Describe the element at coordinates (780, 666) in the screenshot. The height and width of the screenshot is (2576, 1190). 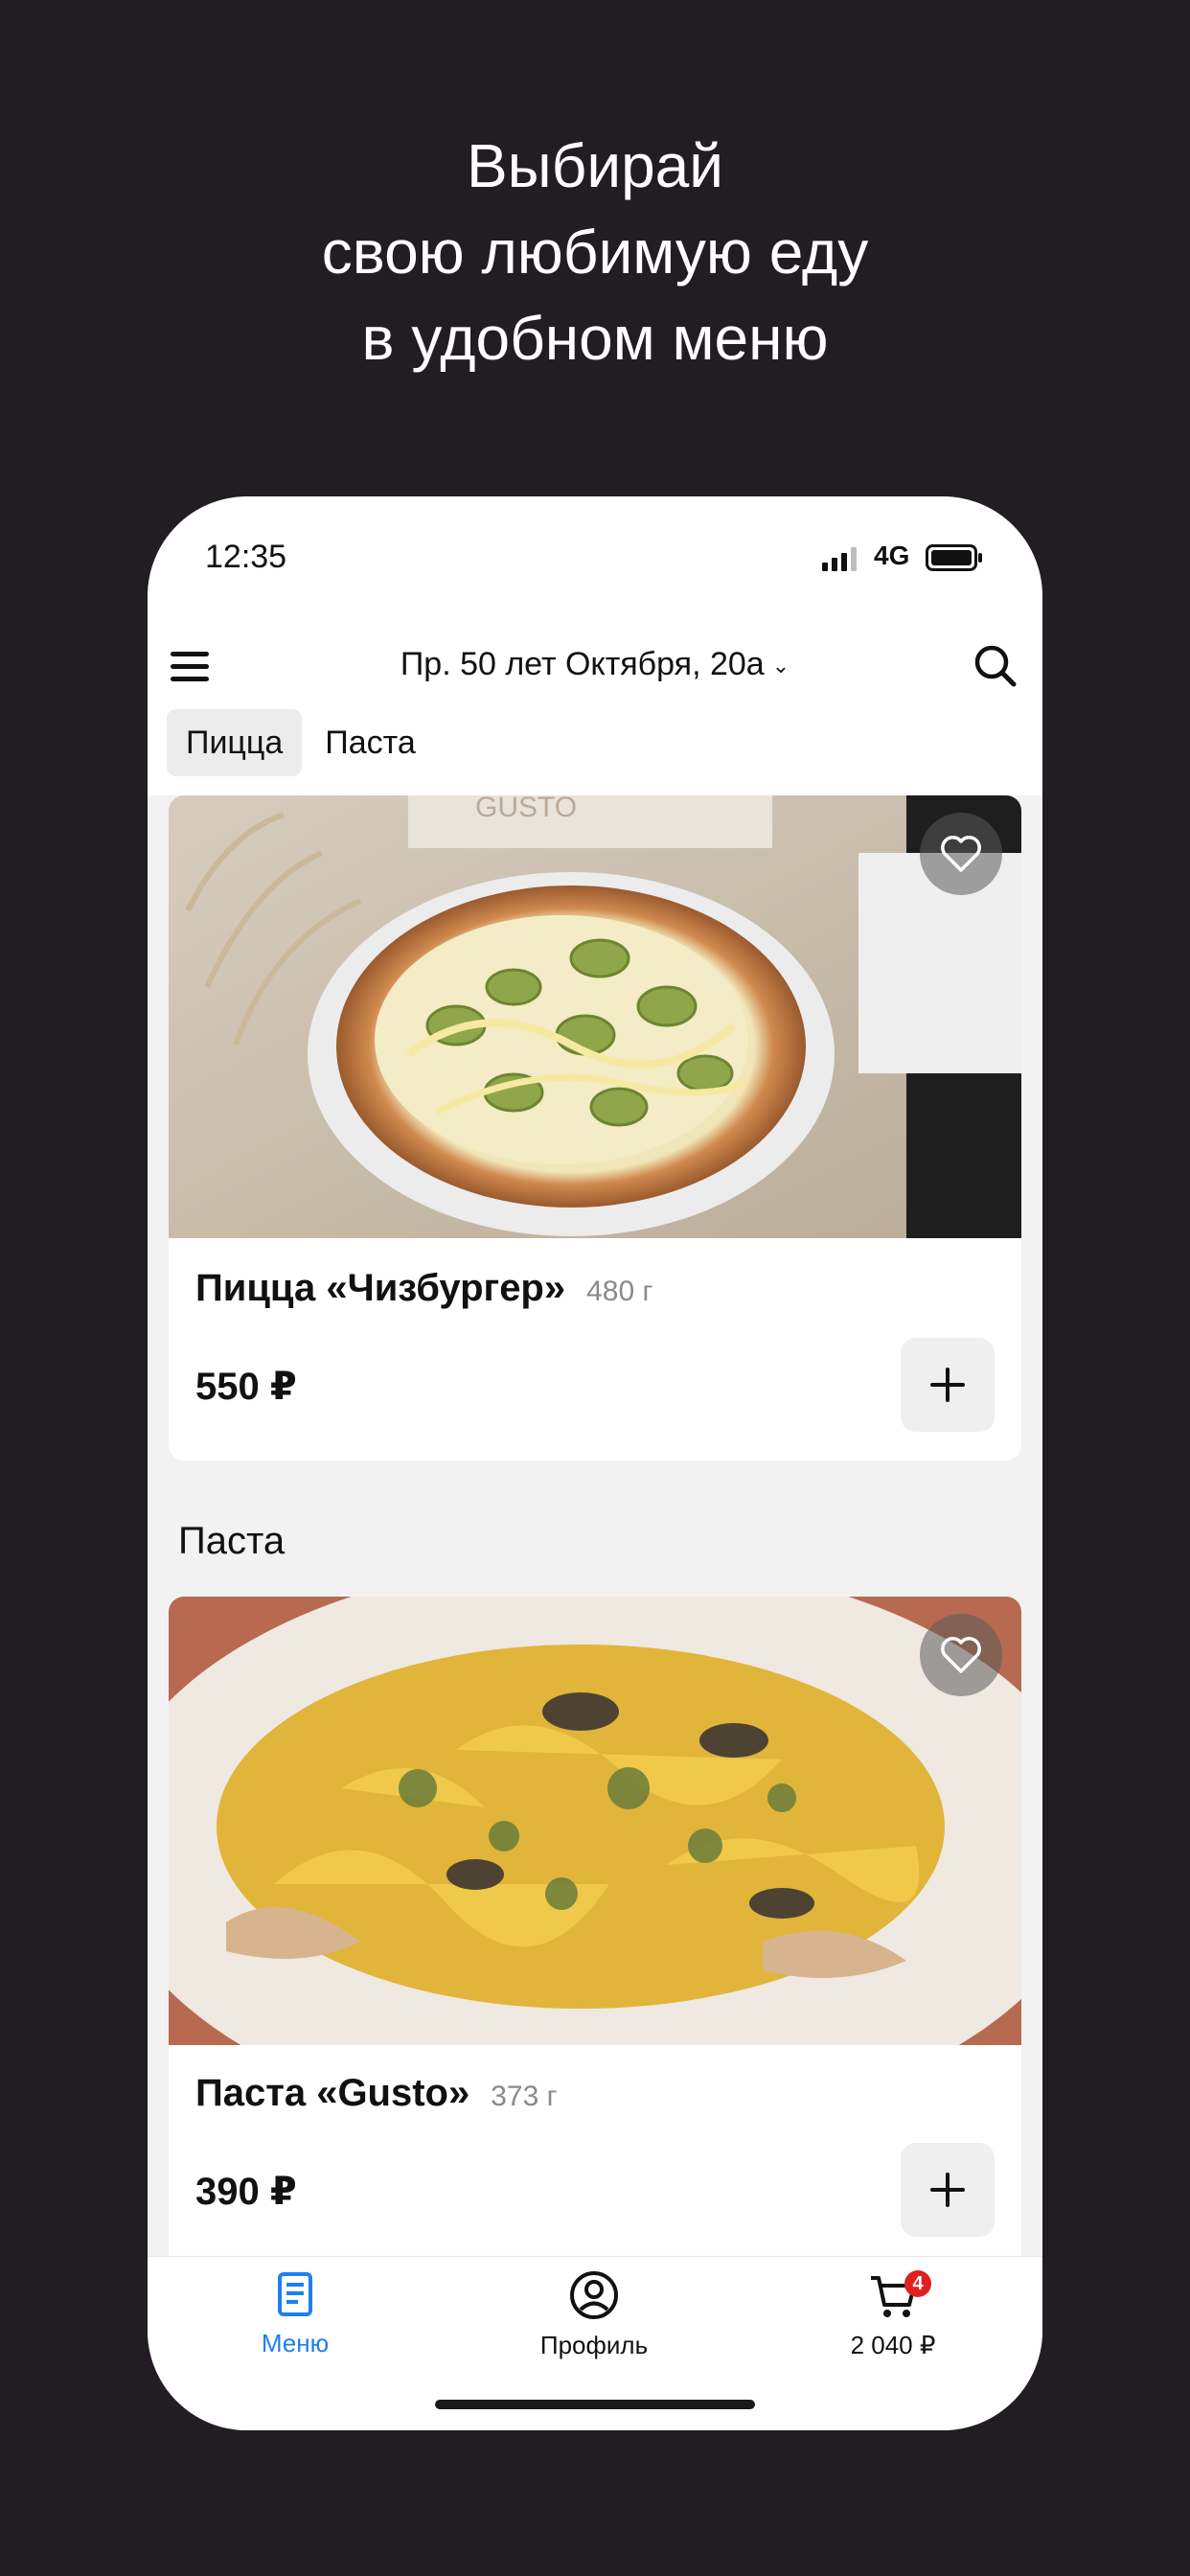
I see `chevron-down-icon: ⌄` at that location.